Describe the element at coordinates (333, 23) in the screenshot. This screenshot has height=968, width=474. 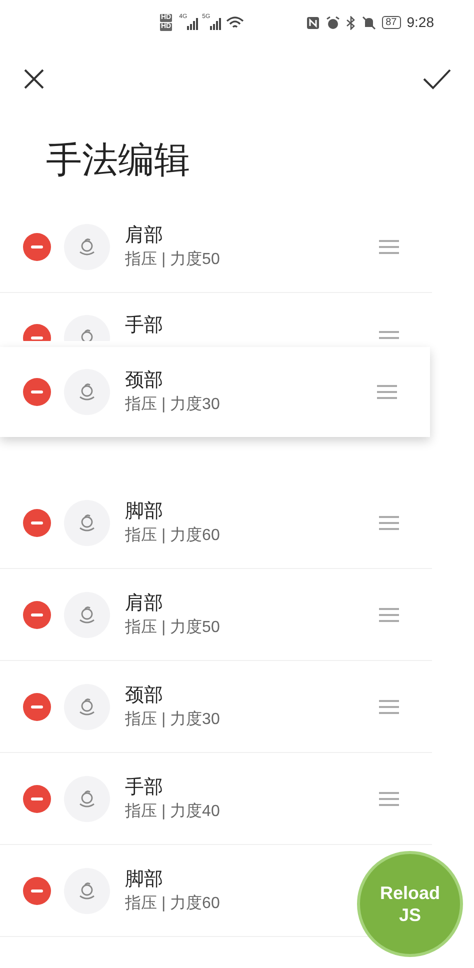
I see `alarm-icon` at that location.